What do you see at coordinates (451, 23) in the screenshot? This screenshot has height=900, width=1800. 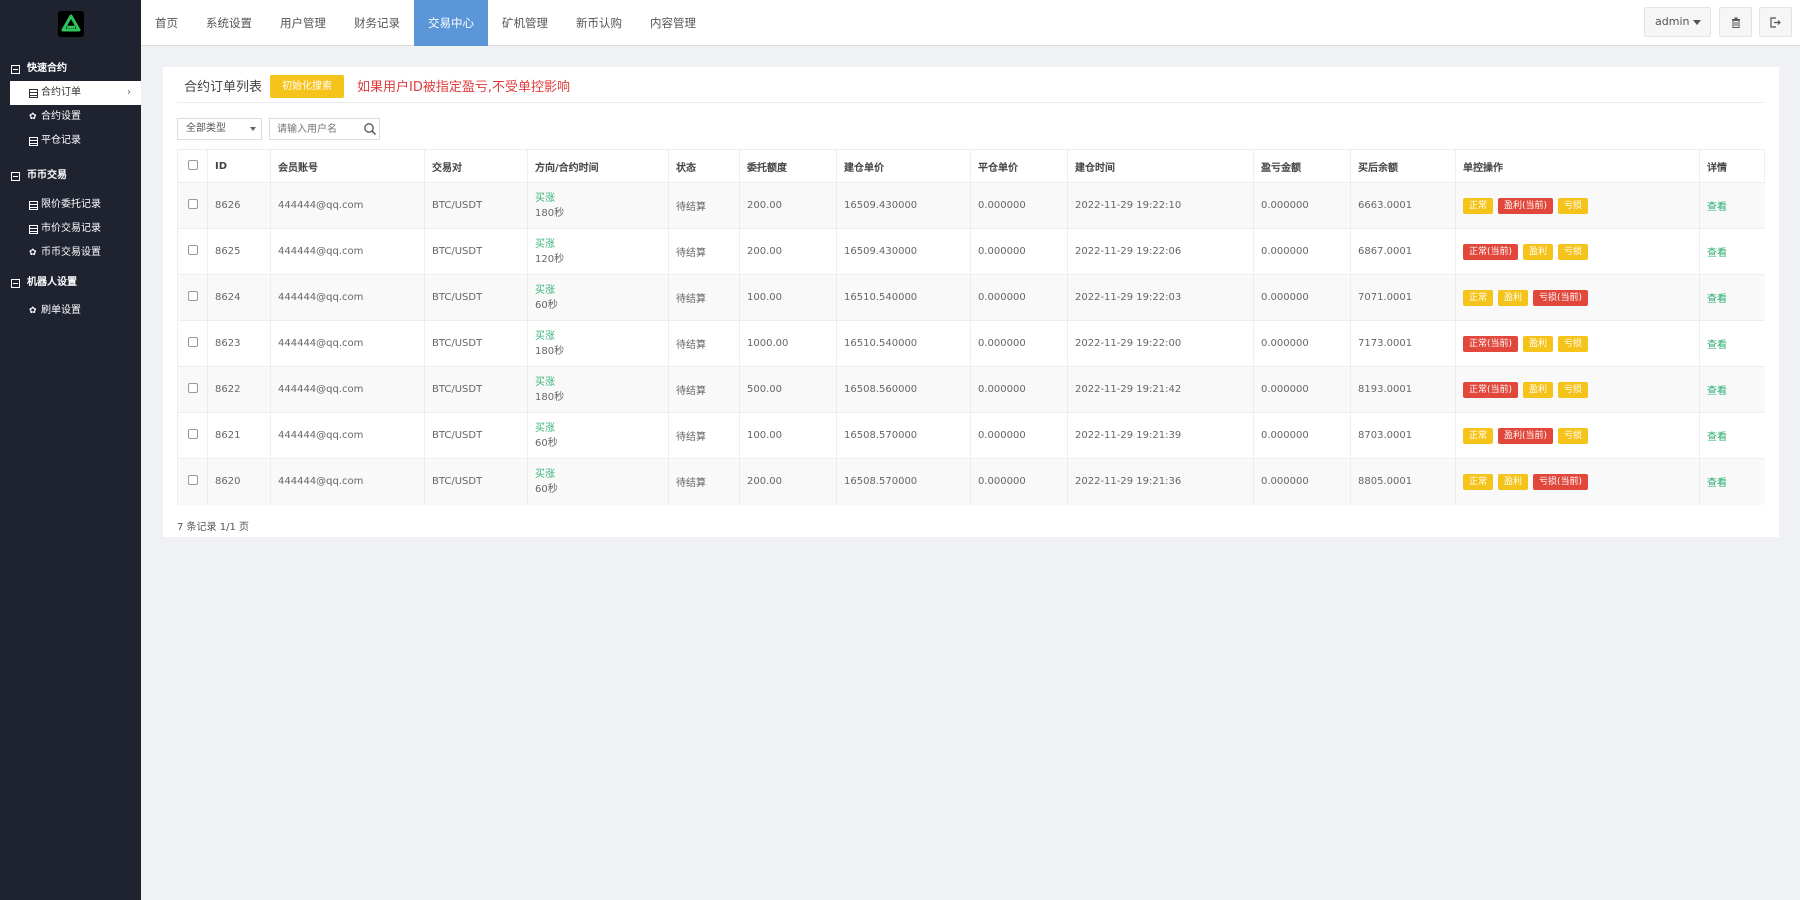 I see `nav-trading-center: 交易中心` at bounding box center [451, 23].